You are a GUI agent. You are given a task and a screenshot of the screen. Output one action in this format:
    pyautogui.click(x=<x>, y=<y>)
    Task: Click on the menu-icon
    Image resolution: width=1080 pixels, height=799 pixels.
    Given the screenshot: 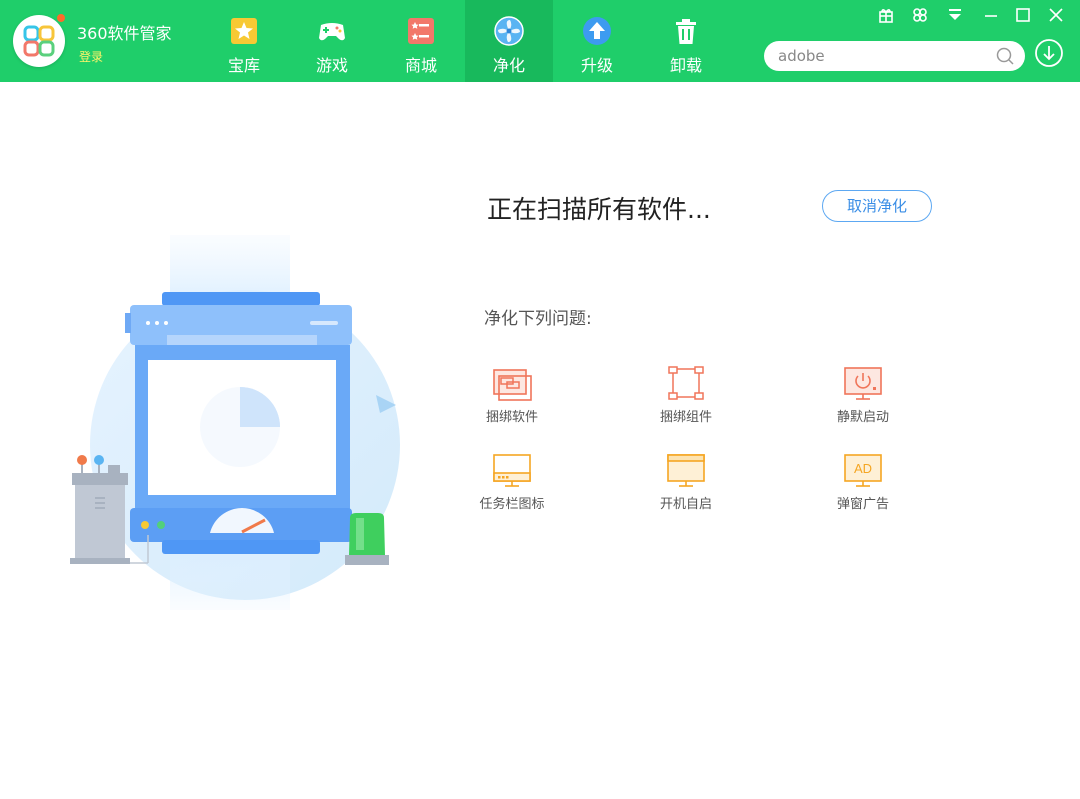 What is the action you would take?
    pyautogui.click(x=955, y=15)
    